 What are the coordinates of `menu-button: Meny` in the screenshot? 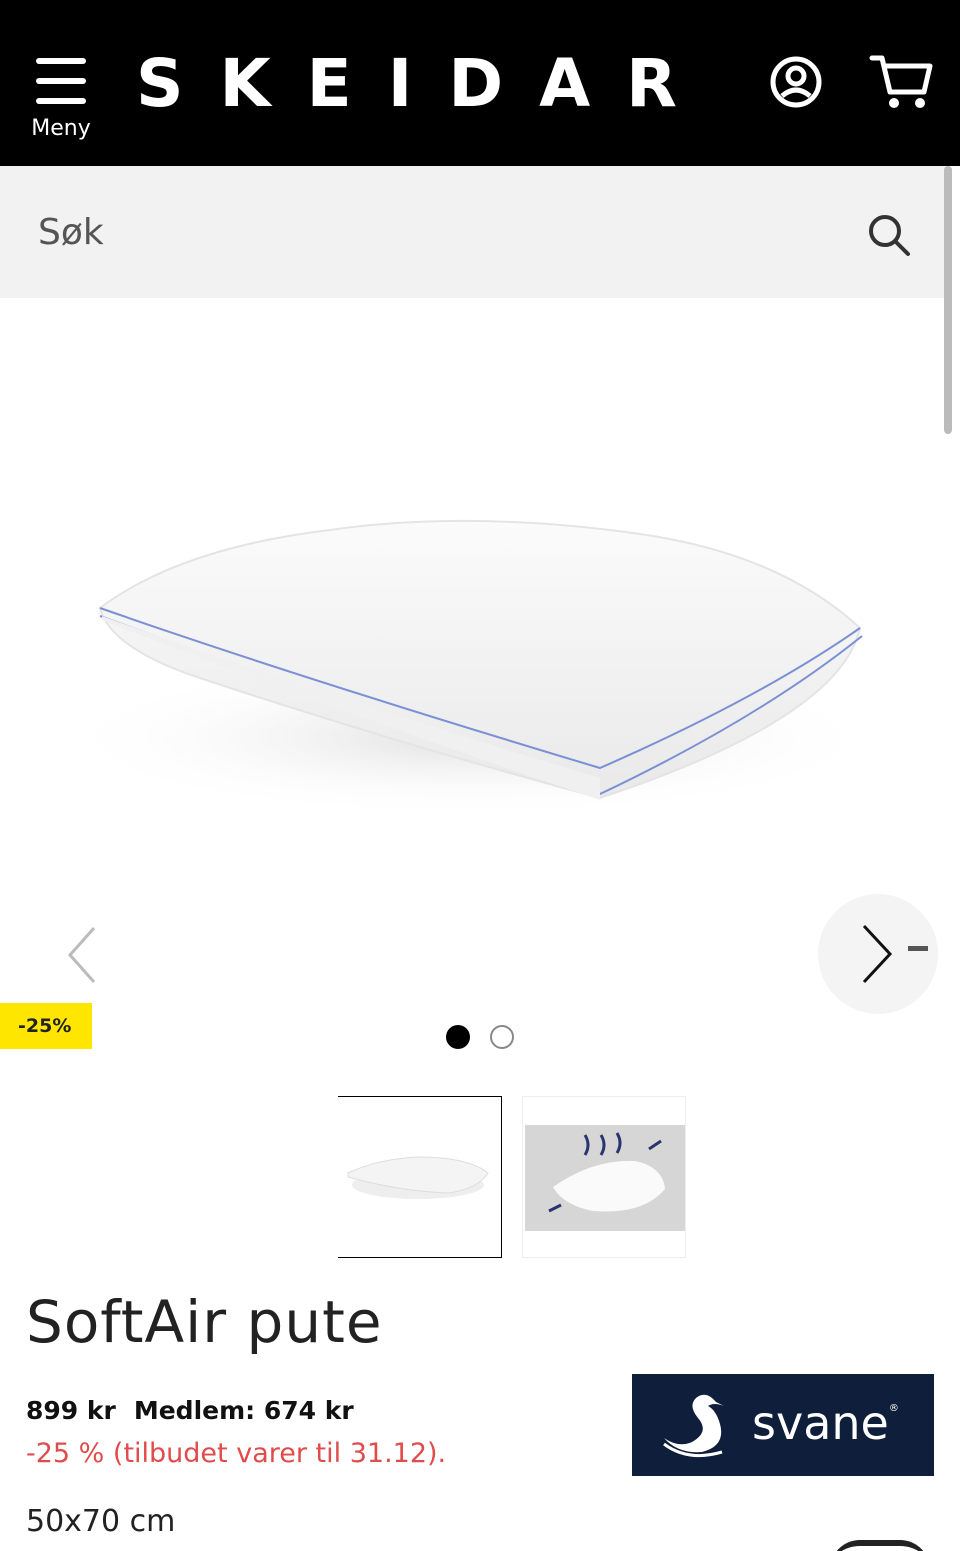 It's located at (61, 100).